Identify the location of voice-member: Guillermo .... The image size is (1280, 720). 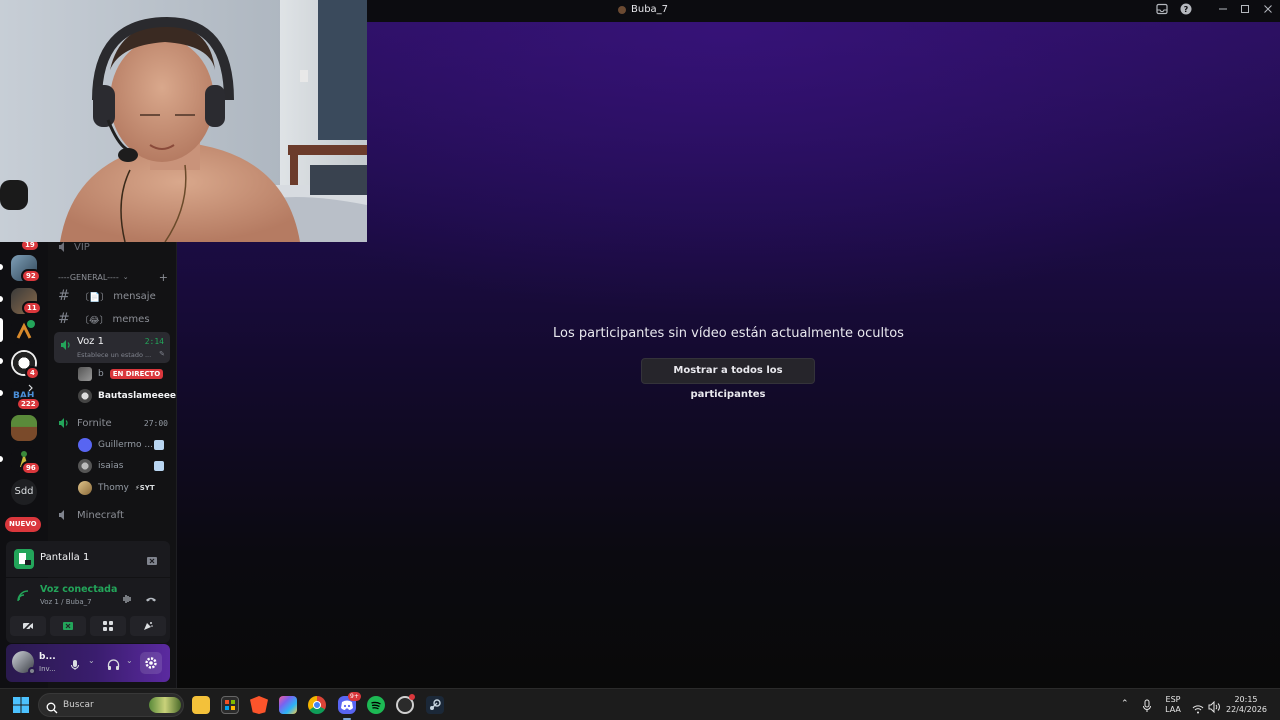
(115, 445).